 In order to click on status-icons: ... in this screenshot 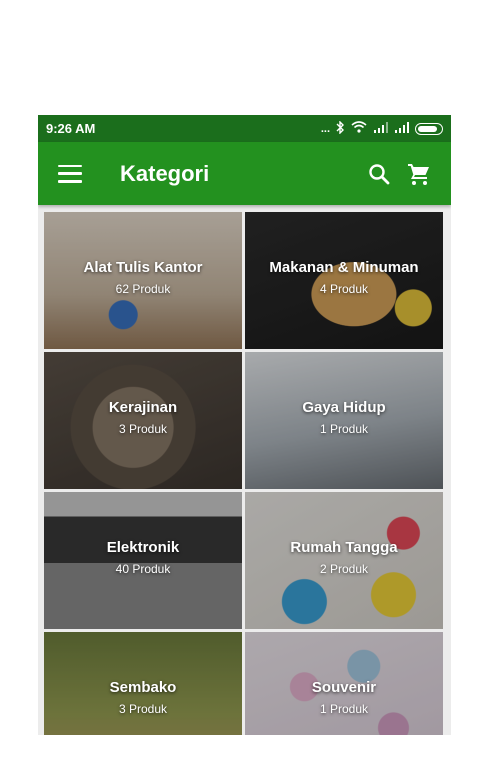, I will do `click(381, 128)`.